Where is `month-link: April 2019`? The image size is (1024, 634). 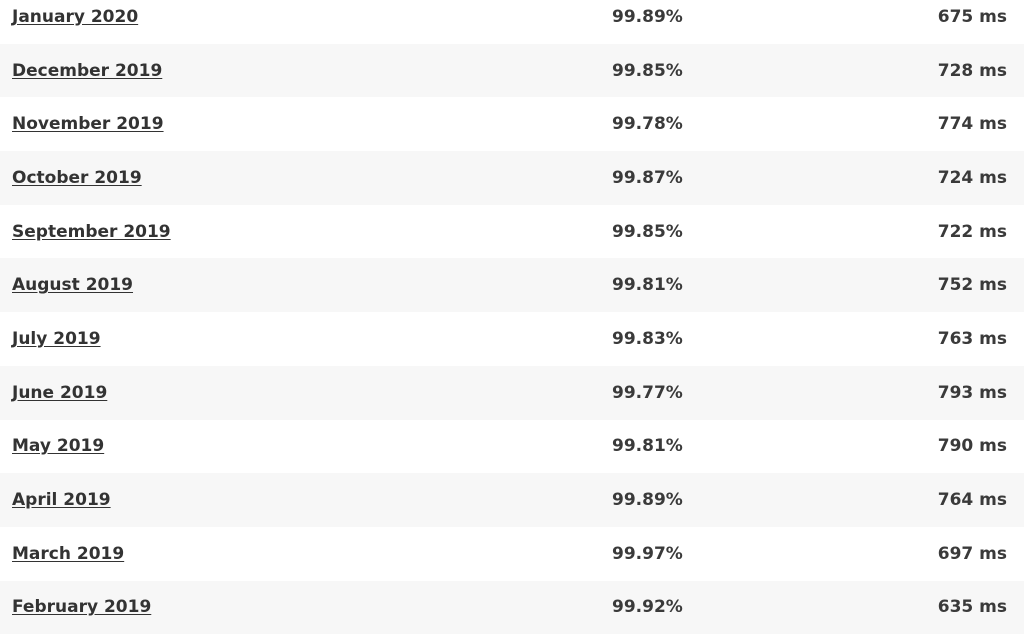
month-link: April 2019 is located at coordinates (61, 500).